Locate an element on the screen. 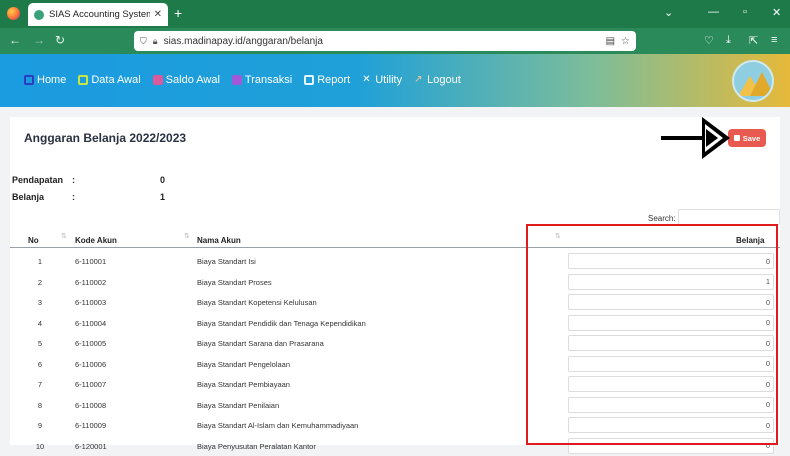  site-favicon-icon is located at coordinates (39, 14).